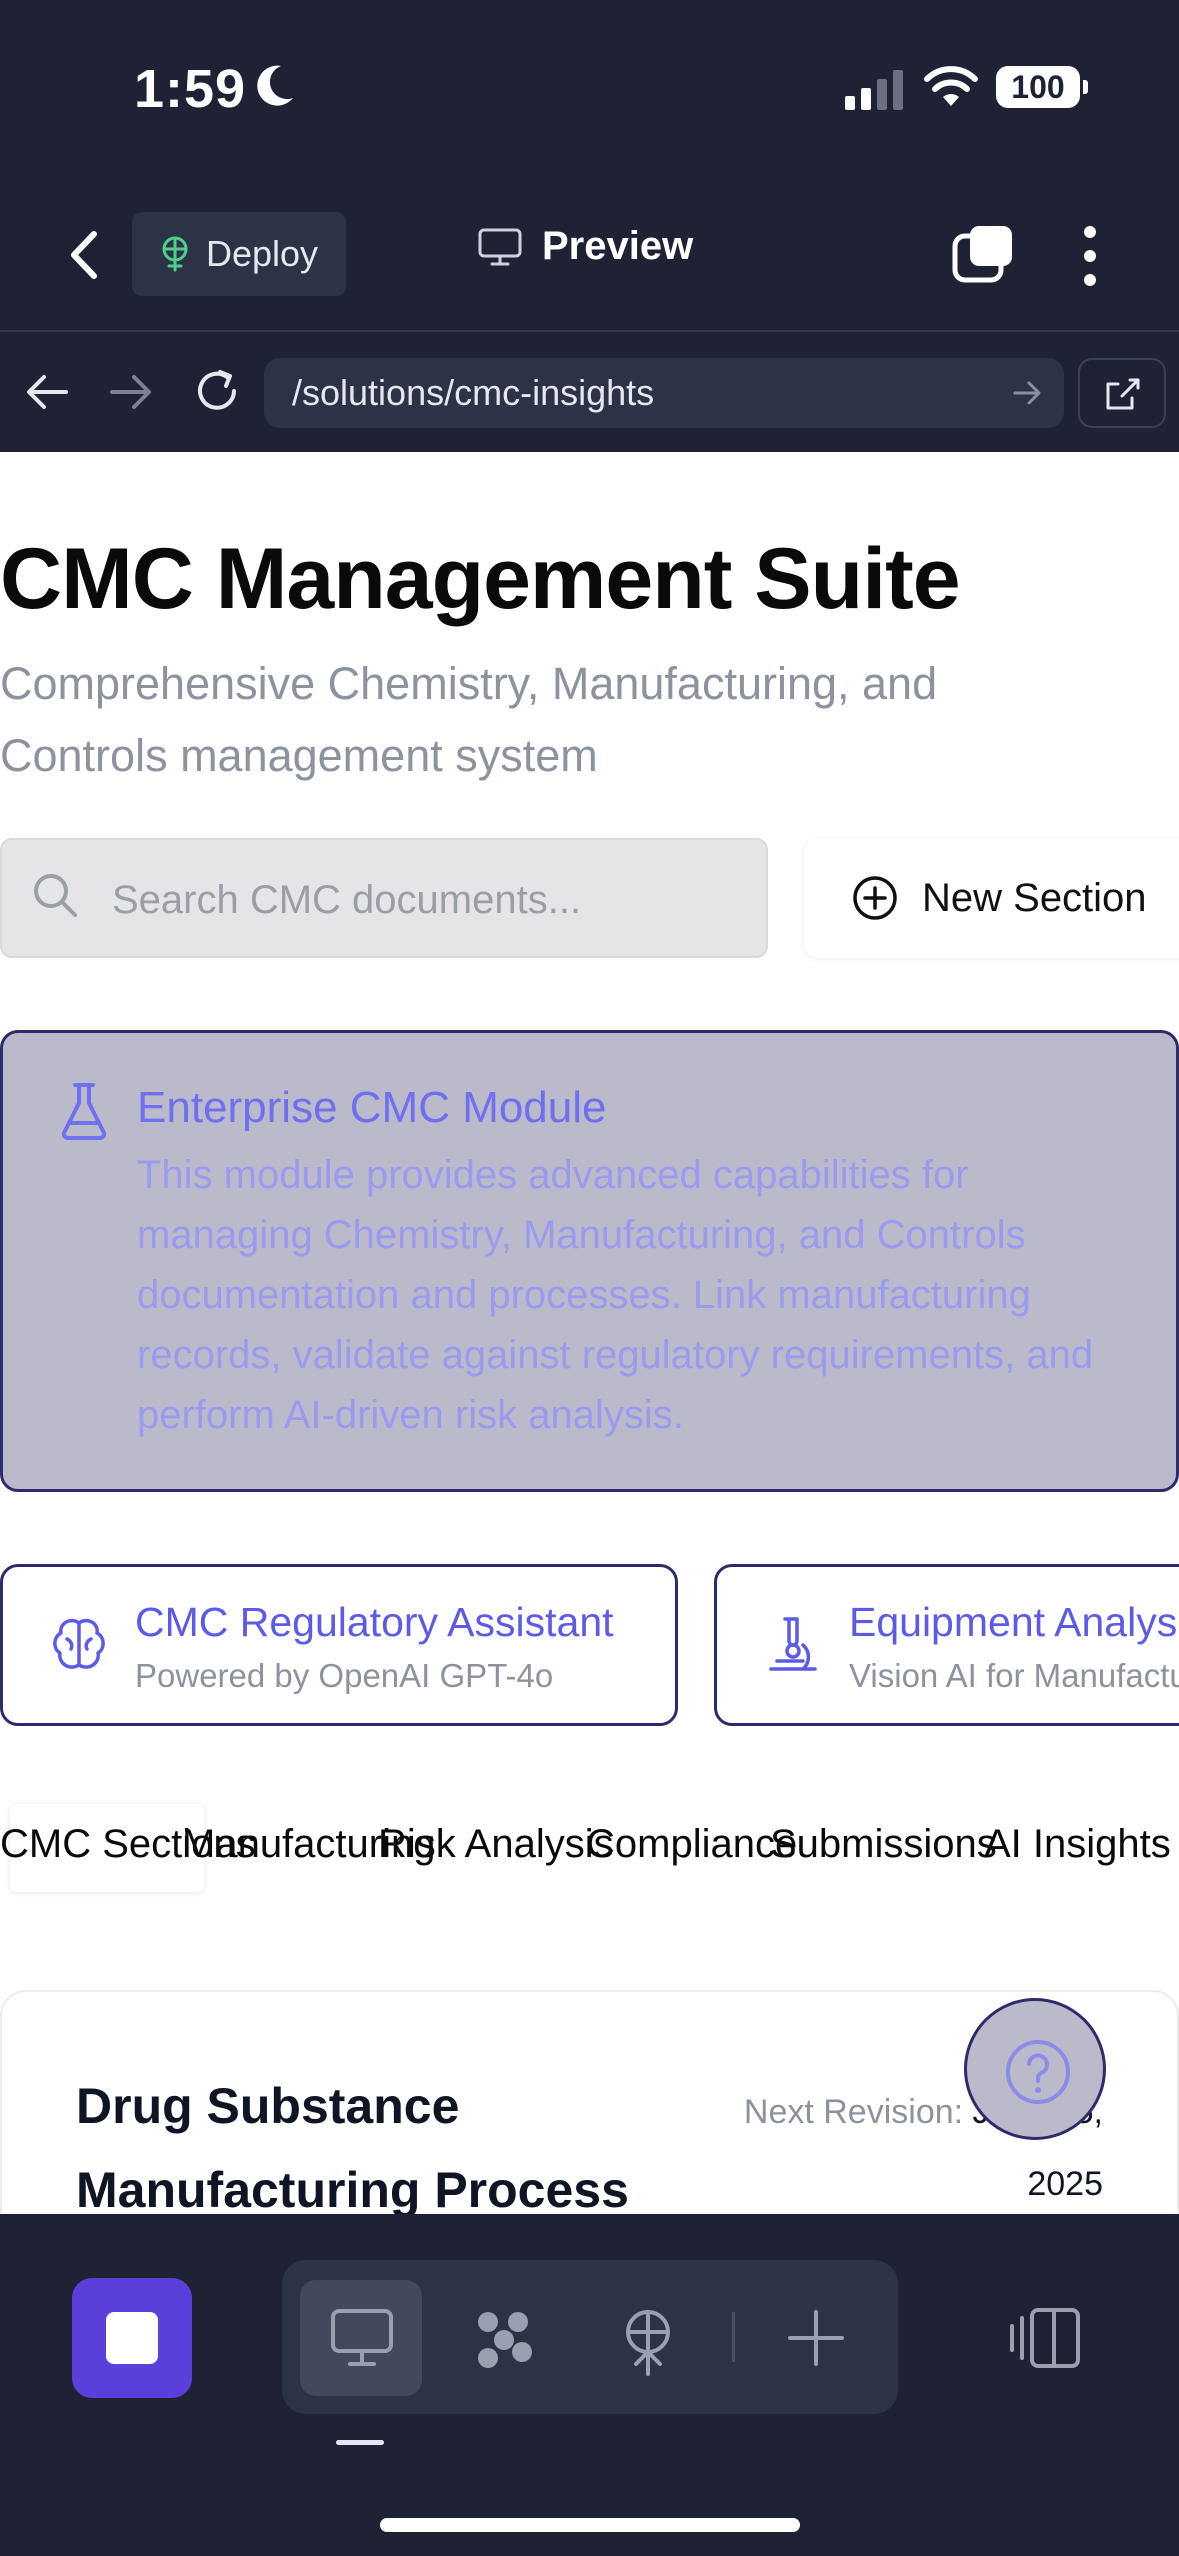 This screenshot has height=2556, width=1179. I want to click on feature-title: CMC Regulatory Assistant, so click(374, 1622).